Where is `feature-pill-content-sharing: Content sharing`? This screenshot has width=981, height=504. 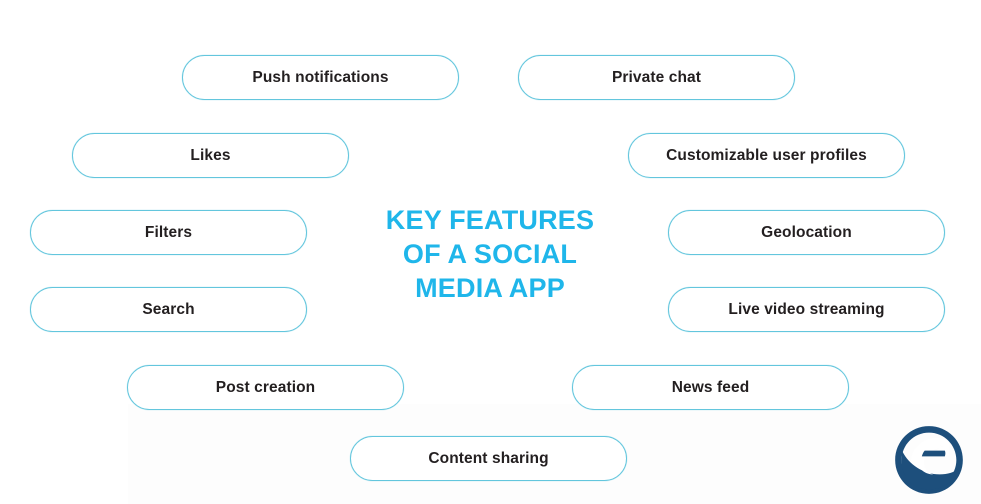
feature-pill-content-sharing: Content sharing is located at coordinates (488, 458).